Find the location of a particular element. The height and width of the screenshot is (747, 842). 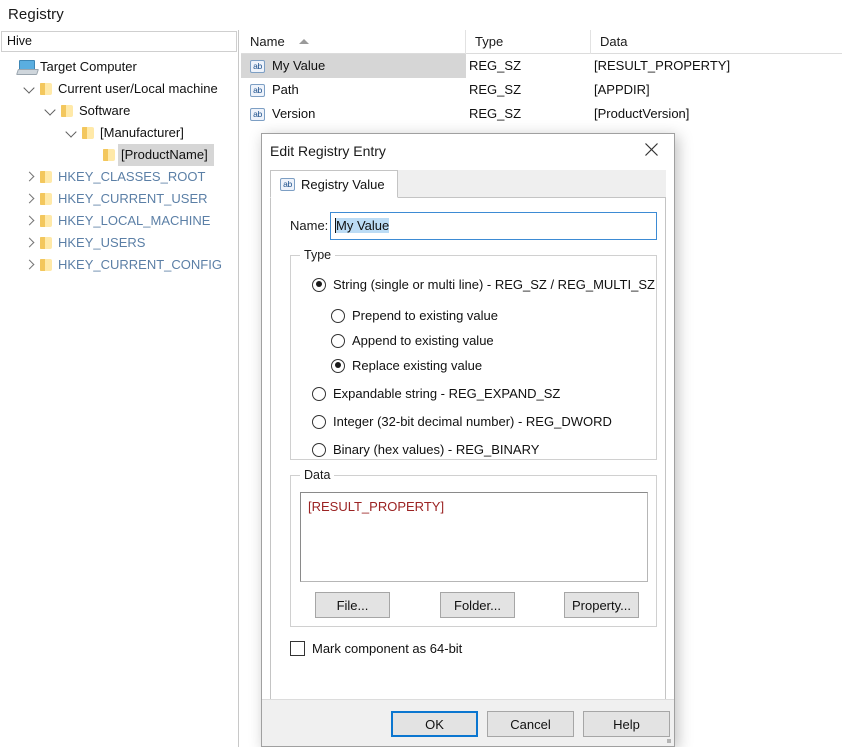

type-radio-option: Replace existing value is located at coordinates (406, 365).